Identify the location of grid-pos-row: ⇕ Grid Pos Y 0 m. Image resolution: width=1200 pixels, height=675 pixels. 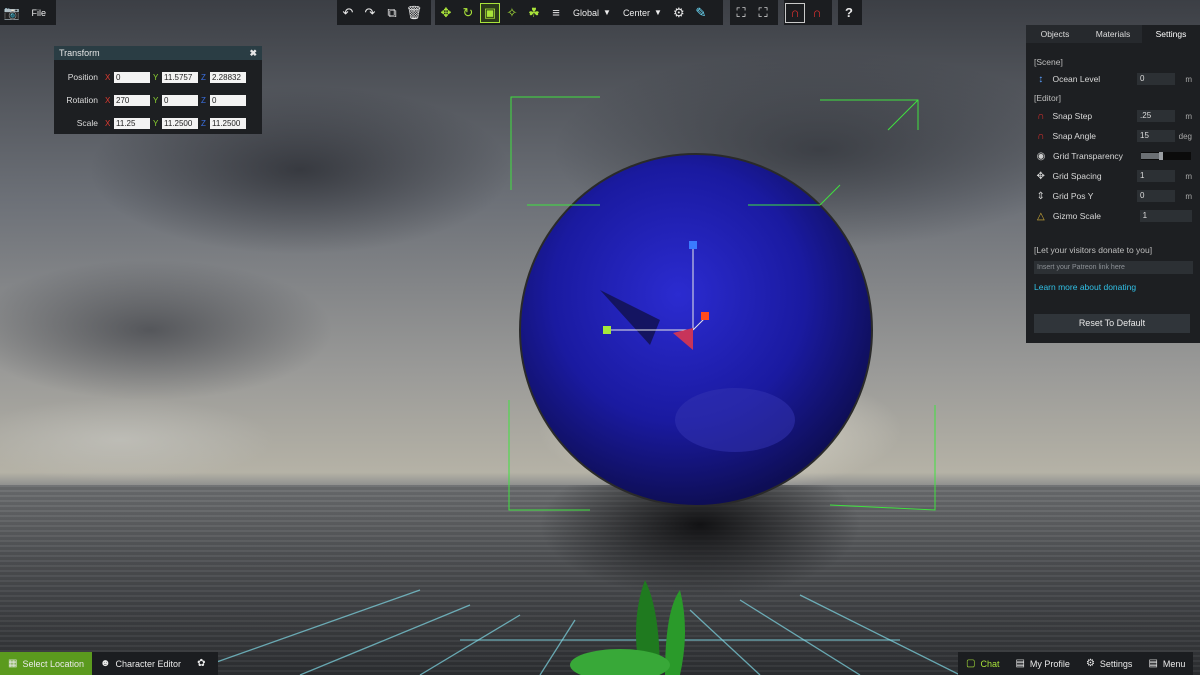
(1113, 196).